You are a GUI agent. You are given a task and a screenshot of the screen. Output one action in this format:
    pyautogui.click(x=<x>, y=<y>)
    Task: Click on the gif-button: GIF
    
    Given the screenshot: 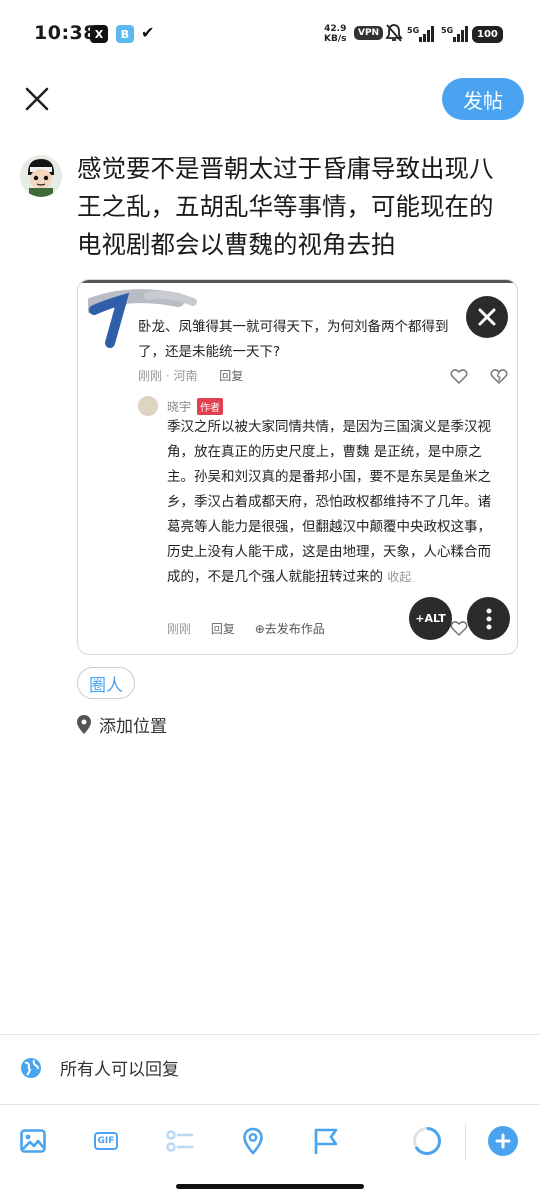 What is the action you would take?
    pyautogui.click(x=106, y=1141)
    